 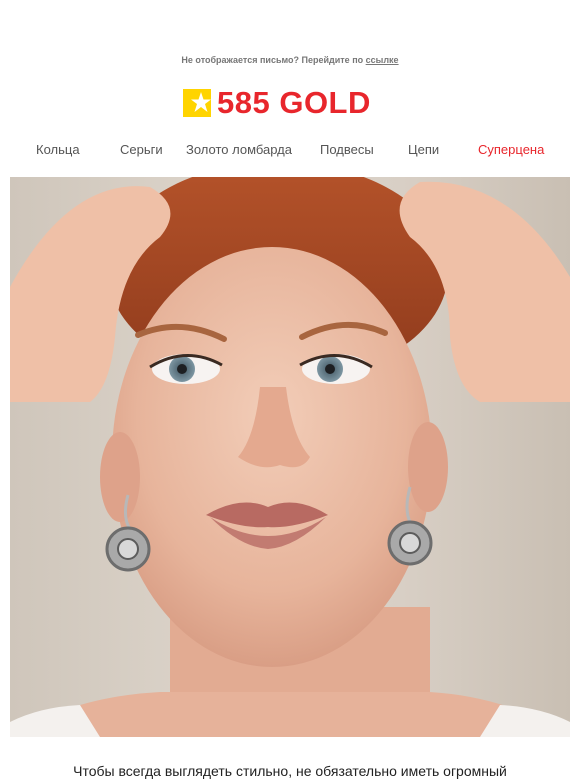 I want to click on star-logo-icon, so click(x=197, y=103).